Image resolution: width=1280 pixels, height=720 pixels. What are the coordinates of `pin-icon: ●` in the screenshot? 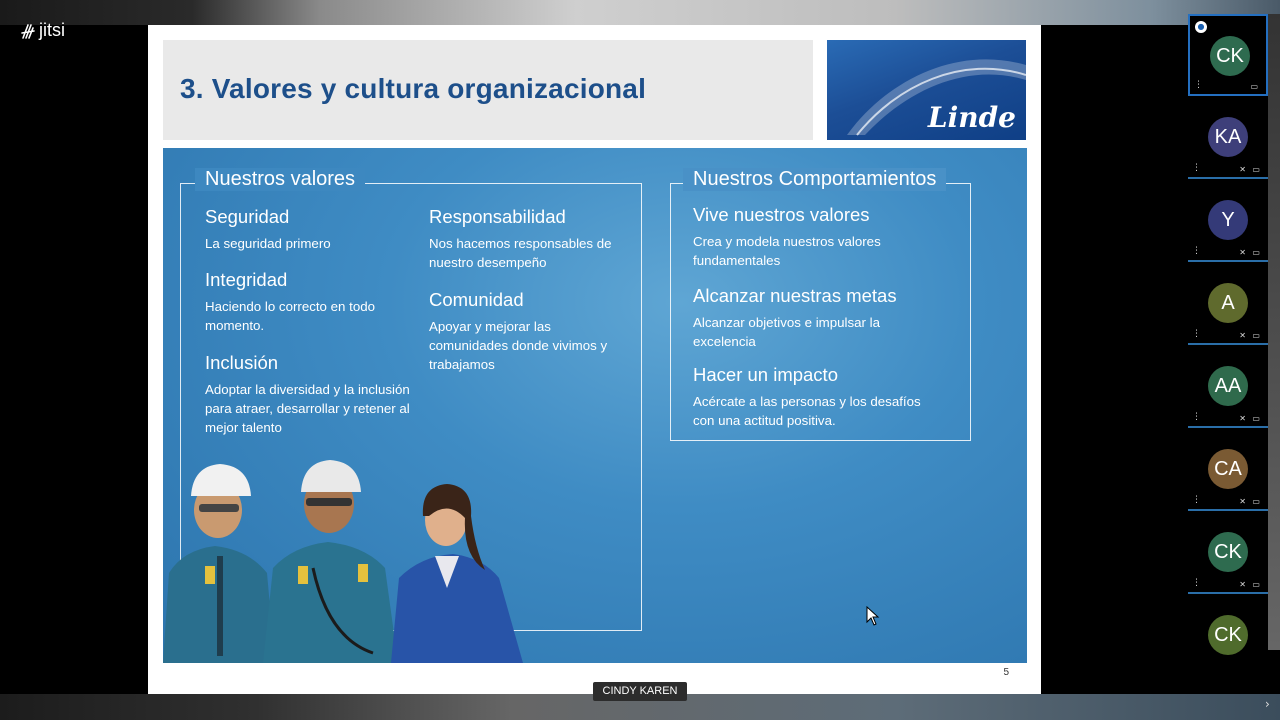 It's located at (1201, 27).